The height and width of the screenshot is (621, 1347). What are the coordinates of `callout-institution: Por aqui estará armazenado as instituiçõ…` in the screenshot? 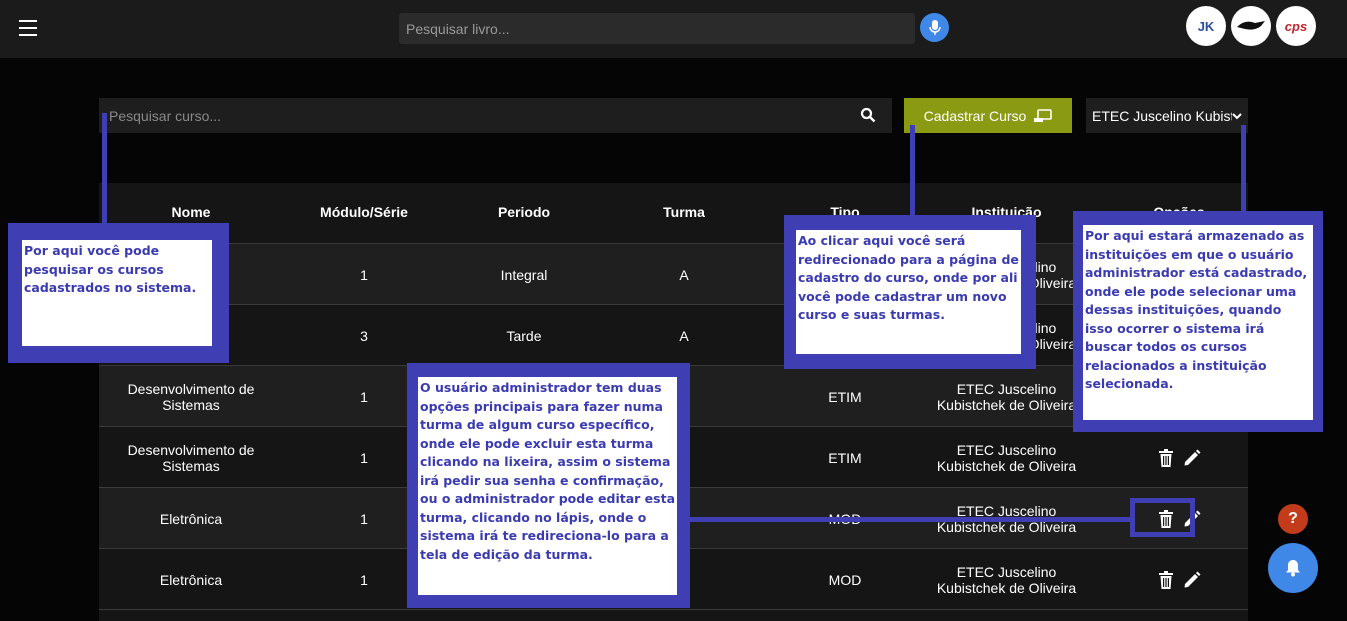 It's located at (1198, 321).